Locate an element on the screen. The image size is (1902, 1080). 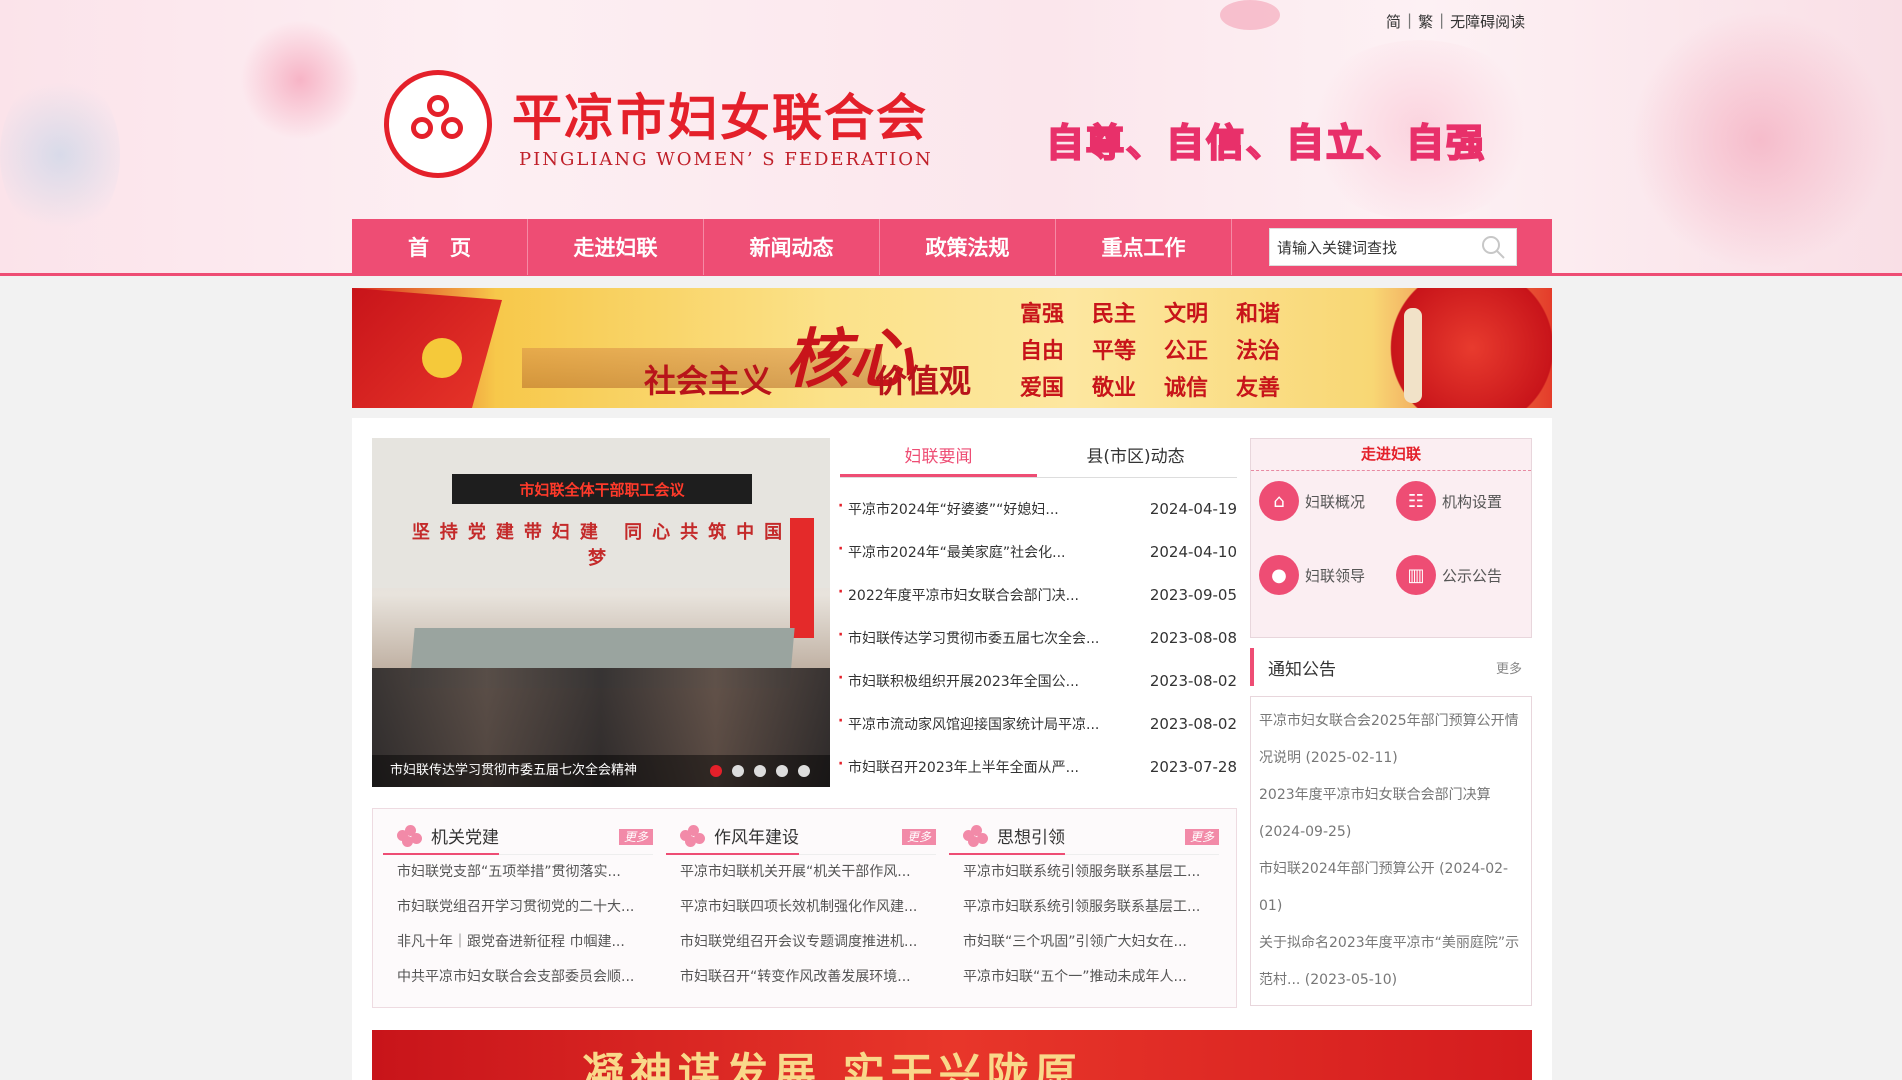
core-value: 诚信 is located at coordinates (1186, 388).